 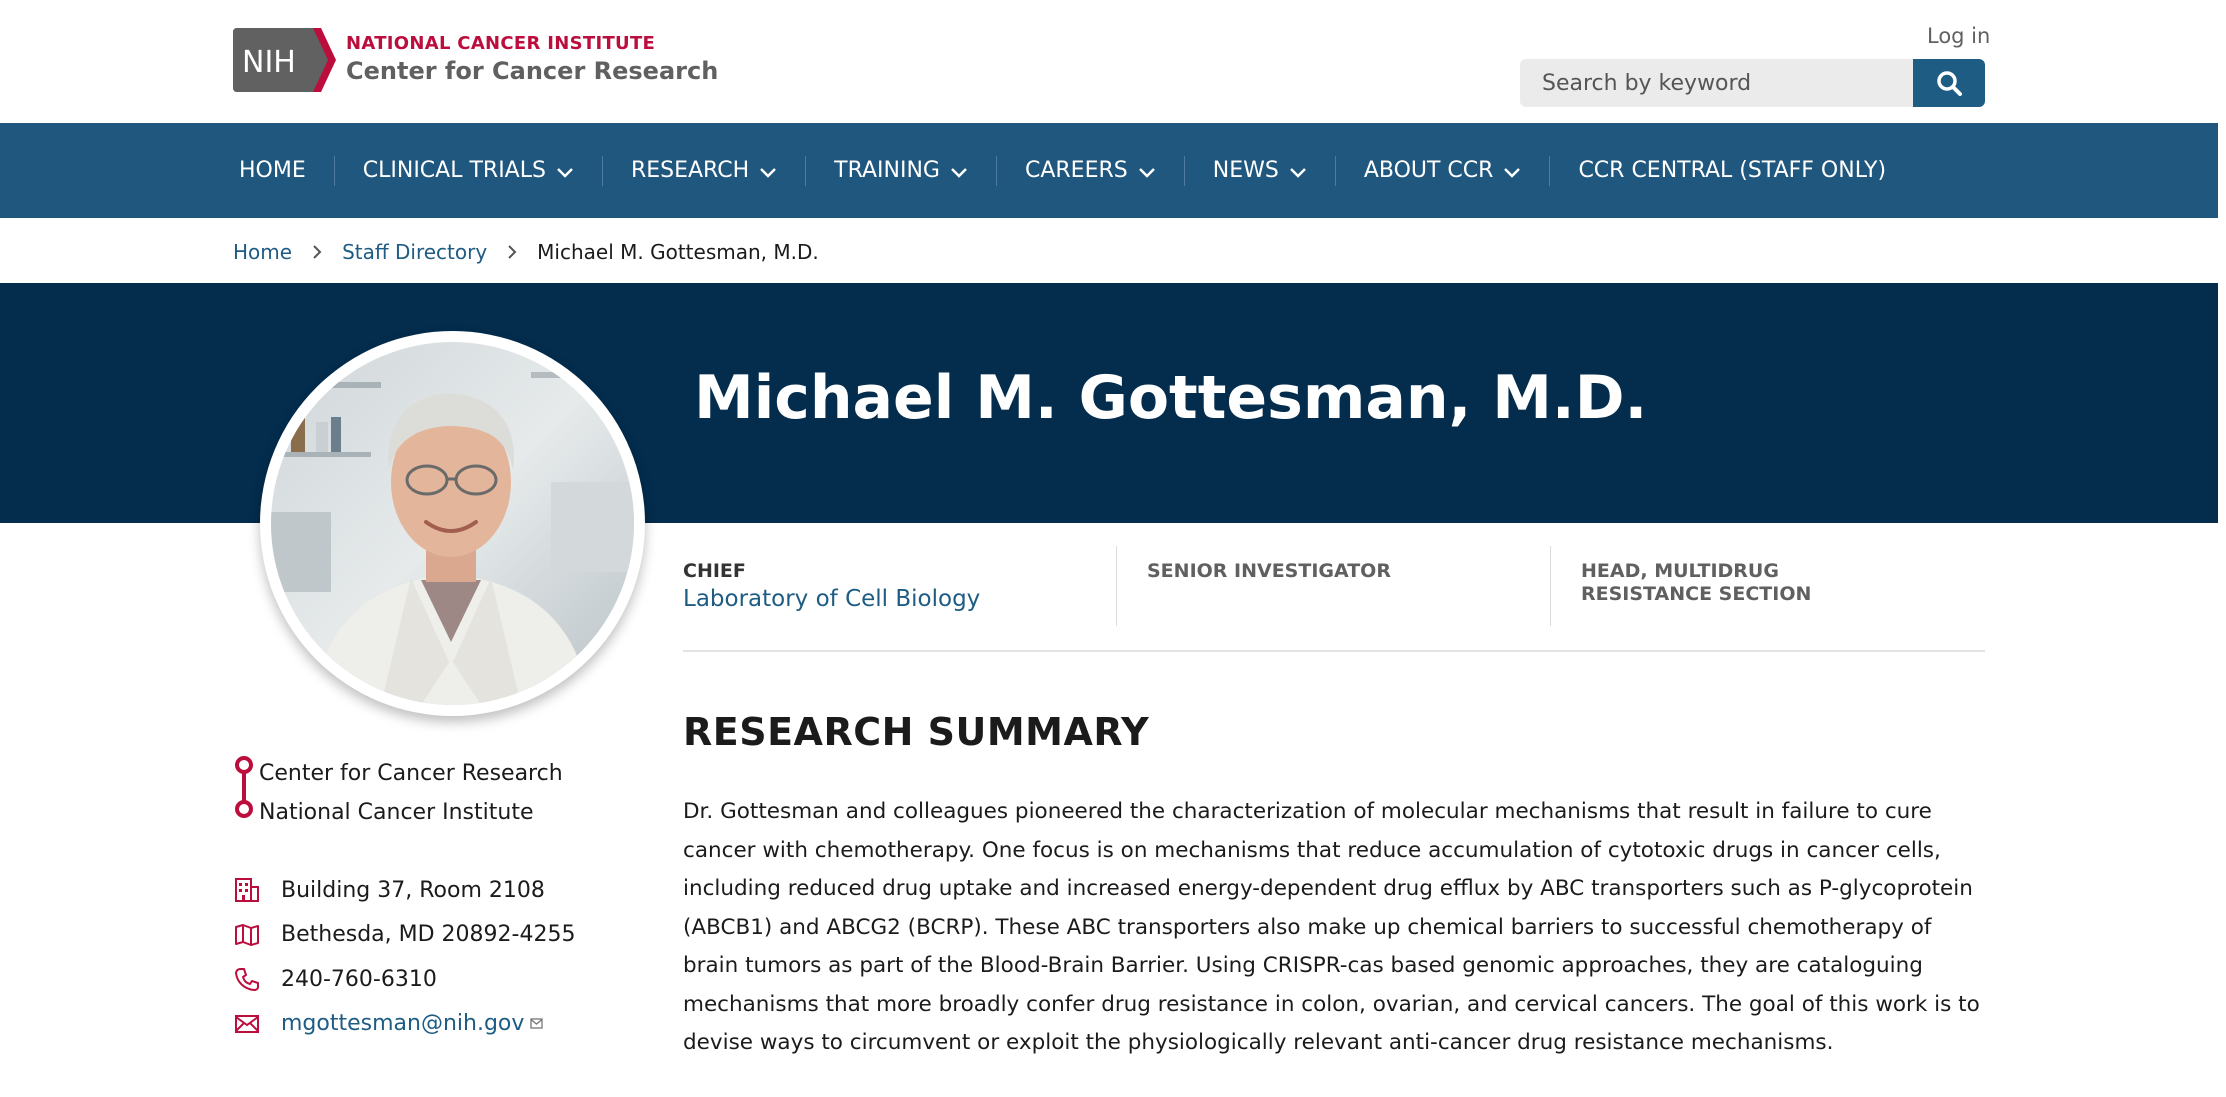 I want to click on email-link: mgottesman@nih.gov, so click(x=402, y=1023).